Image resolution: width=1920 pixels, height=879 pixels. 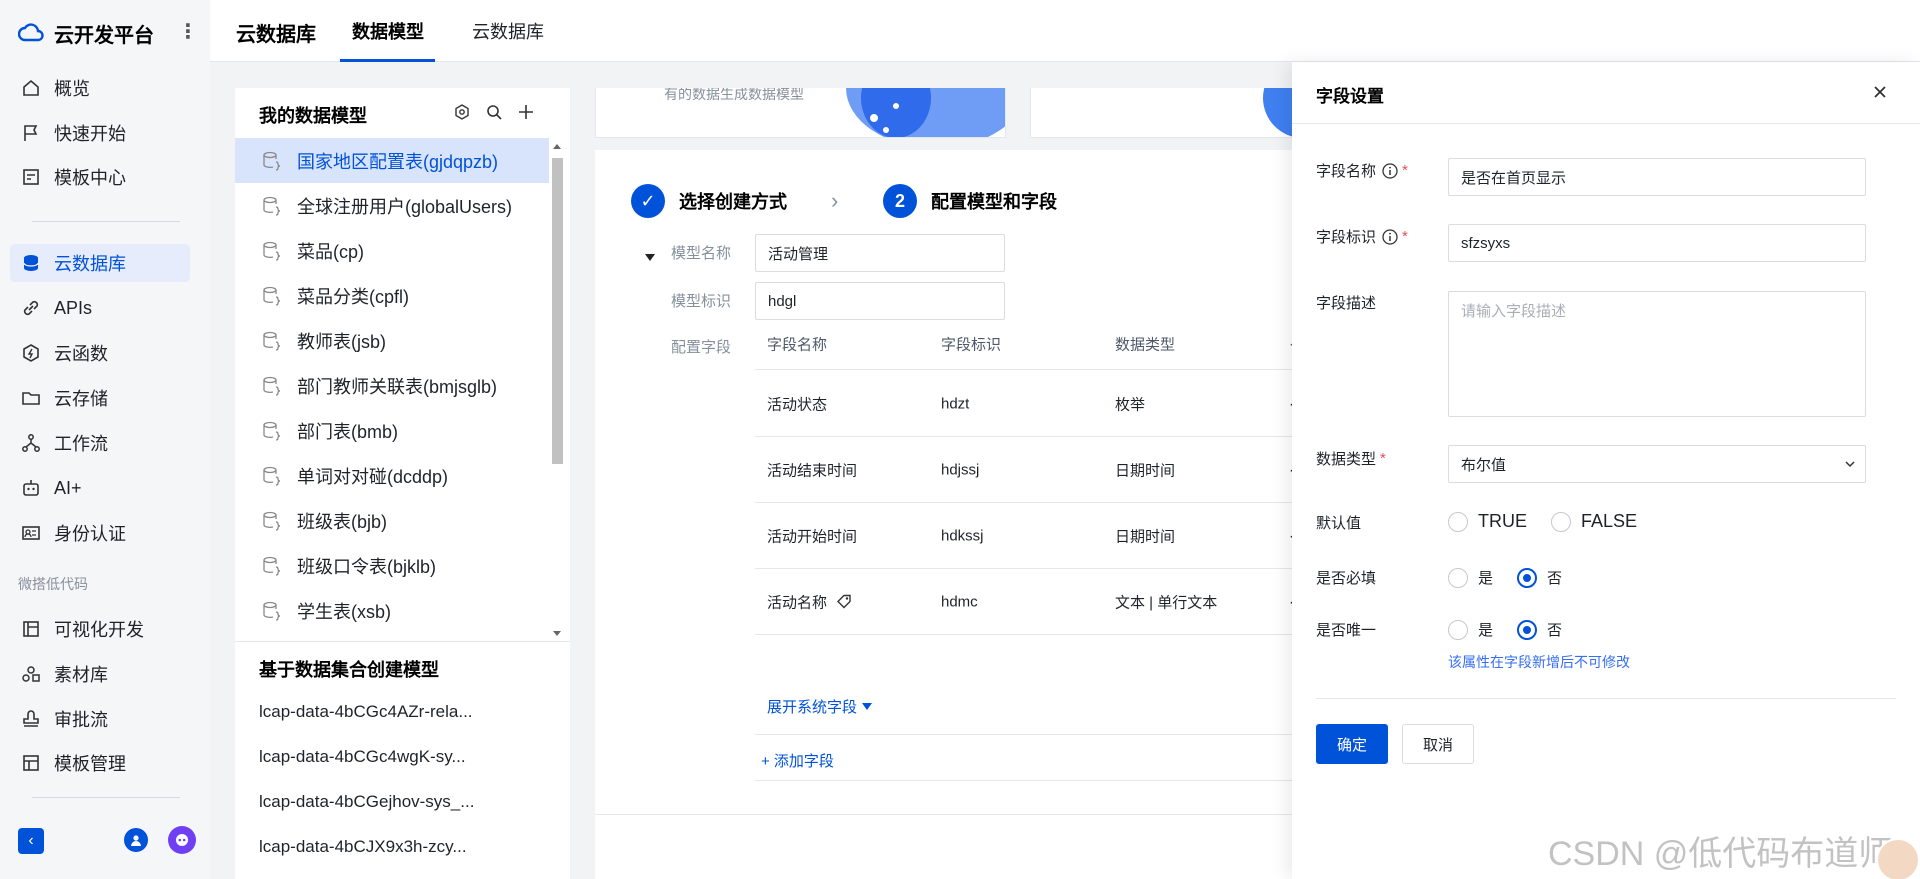 I want to click on nav-item-overview: 概览, so click(x=100, y=88).